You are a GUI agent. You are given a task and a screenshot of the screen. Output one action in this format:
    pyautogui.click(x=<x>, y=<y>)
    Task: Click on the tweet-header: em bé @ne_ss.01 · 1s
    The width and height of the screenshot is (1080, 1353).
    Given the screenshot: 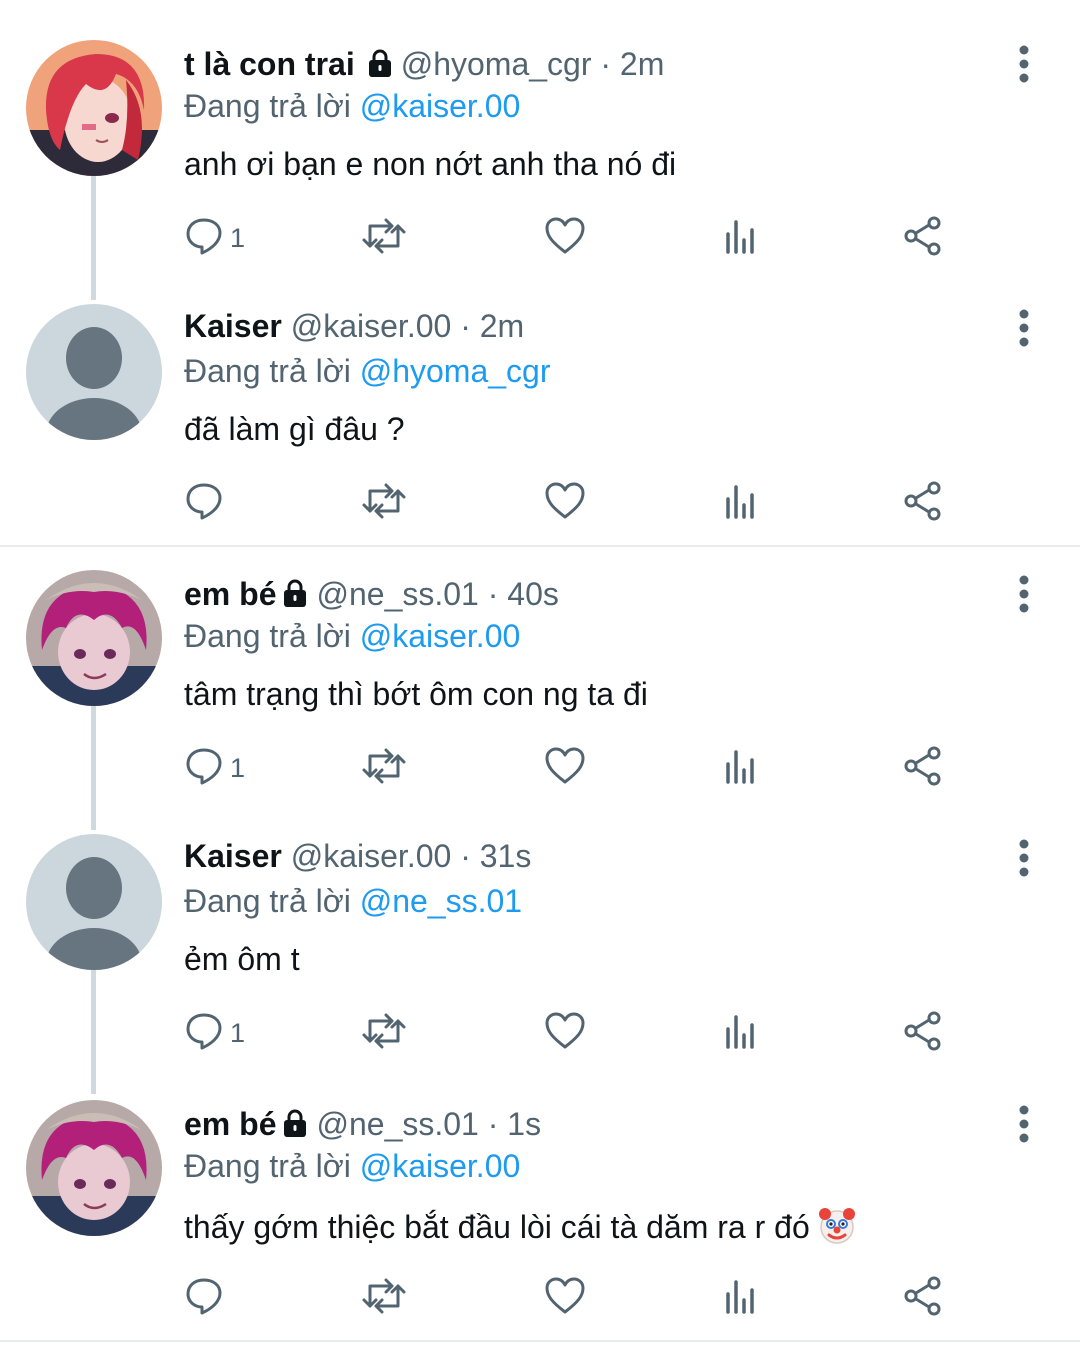 What is the action you would take?
    pyautogui.click(x=362, y=1125)
    